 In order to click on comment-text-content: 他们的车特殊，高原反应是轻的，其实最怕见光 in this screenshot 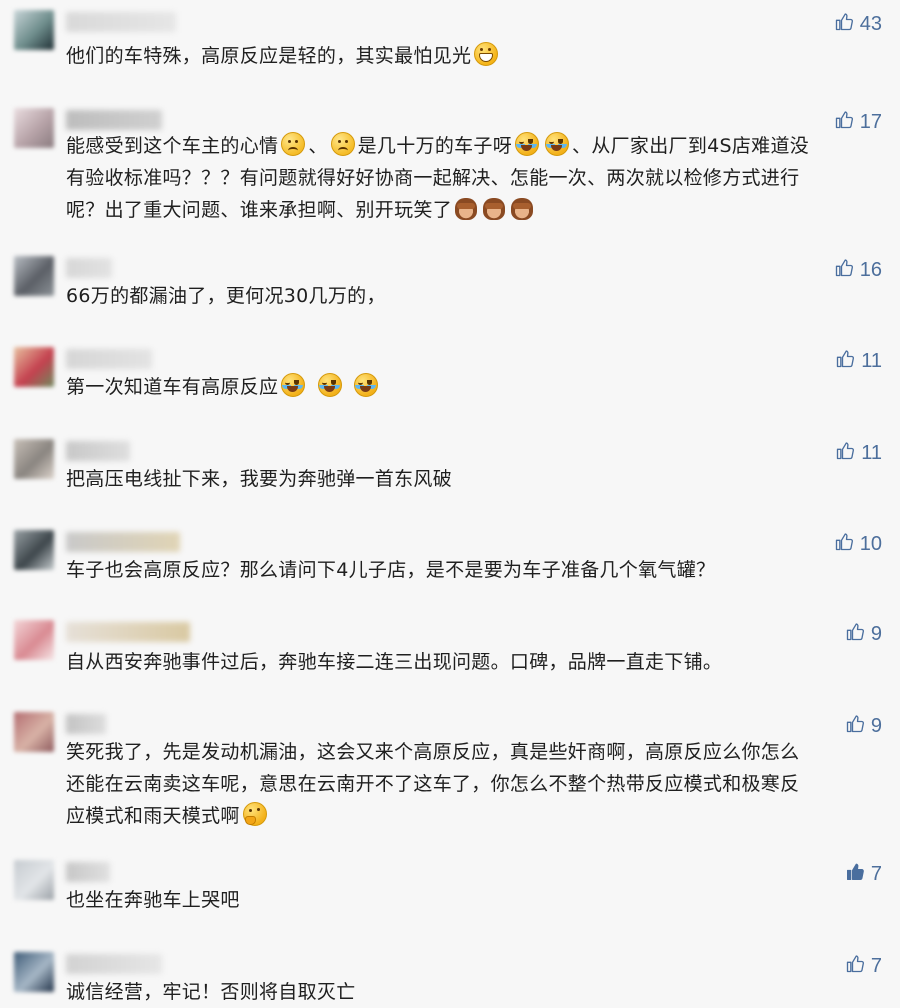, I will do `click(269, 56)`.